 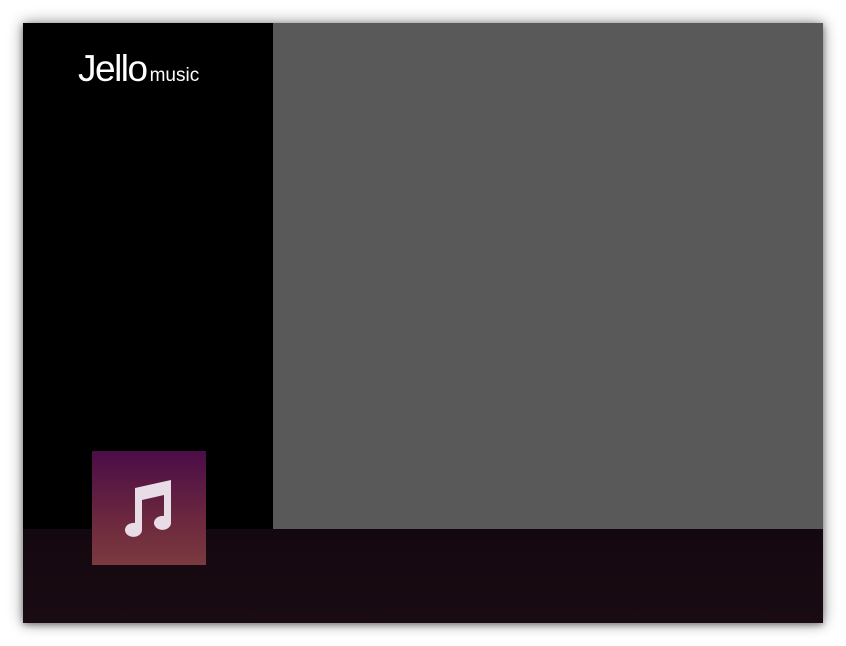 I want to click on logo-title: Jello, so click(x=113, y=68).